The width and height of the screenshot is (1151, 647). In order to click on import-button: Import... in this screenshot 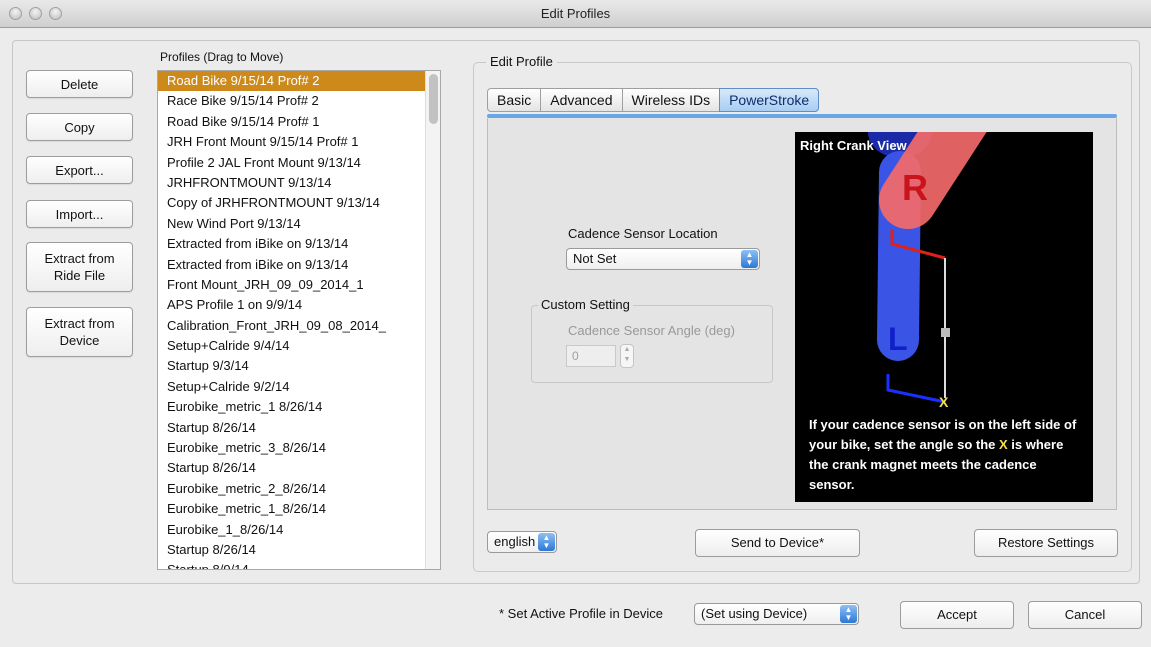, I will do `click(79, 214)`.